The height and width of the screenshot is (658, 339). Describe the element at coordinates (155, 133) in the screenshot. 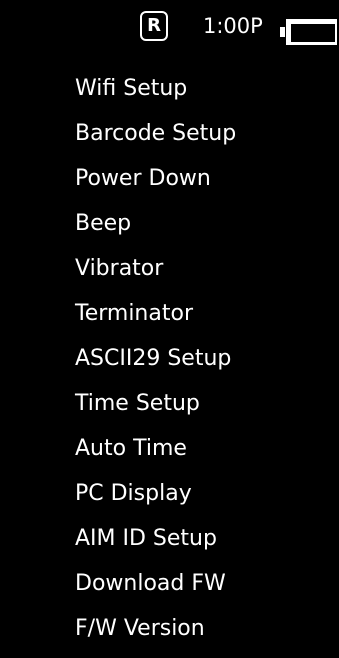

I see `menu-item-barcode-setup: Barcode Setup` at that location.